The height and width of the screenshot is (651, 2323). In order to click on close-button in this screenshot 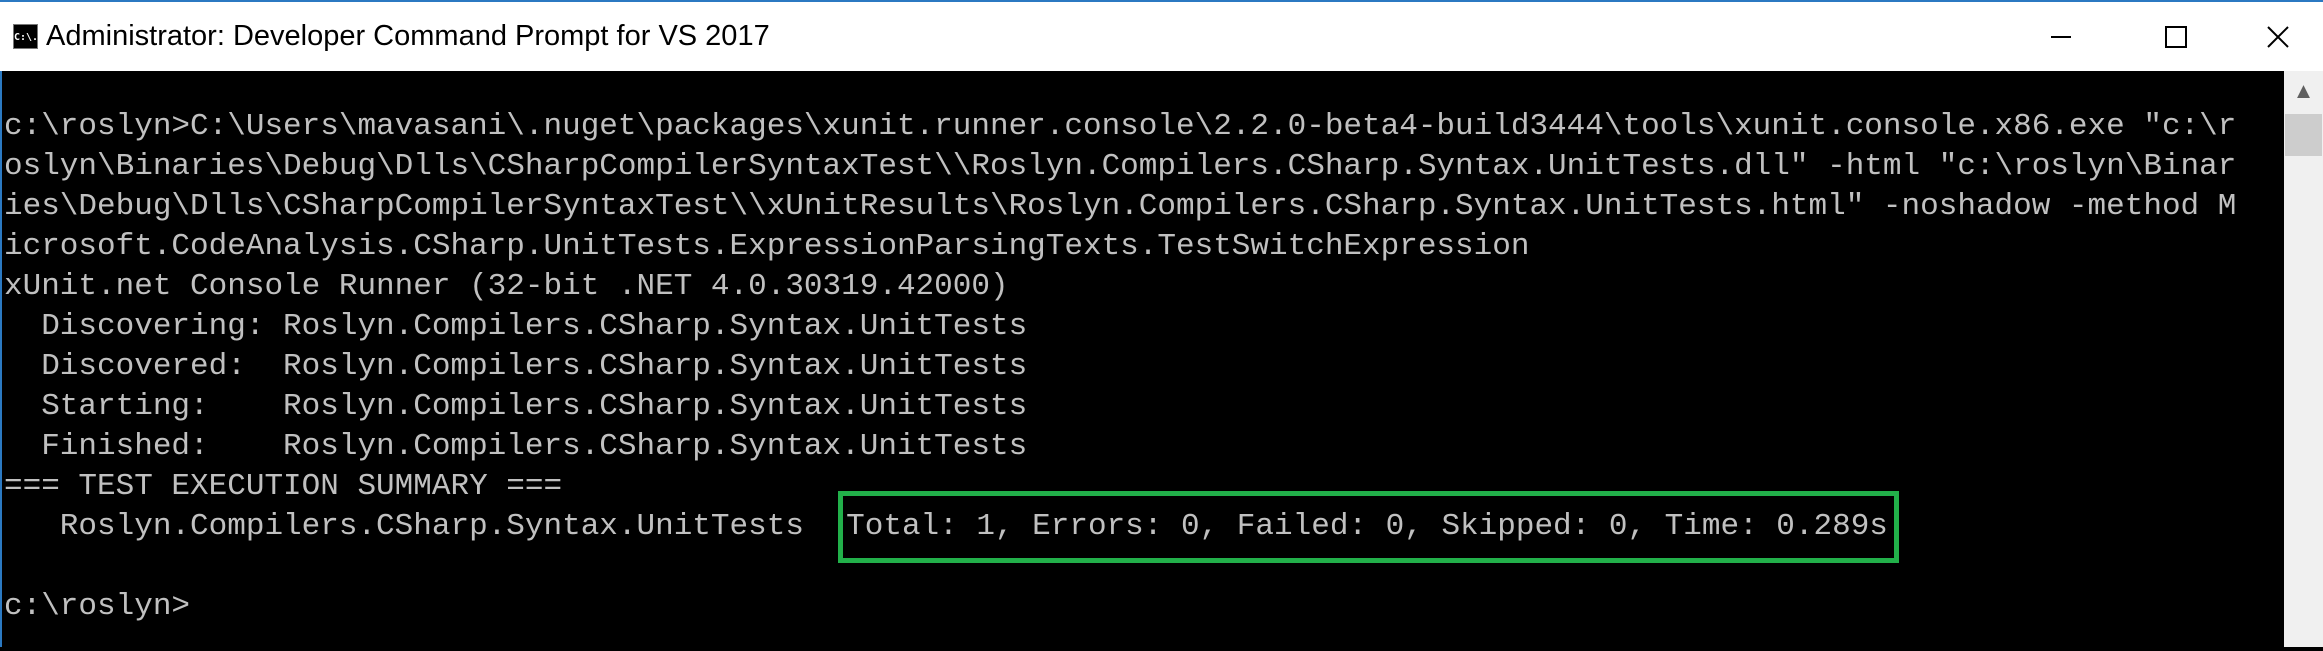, I will do `click(2278, 36)`.